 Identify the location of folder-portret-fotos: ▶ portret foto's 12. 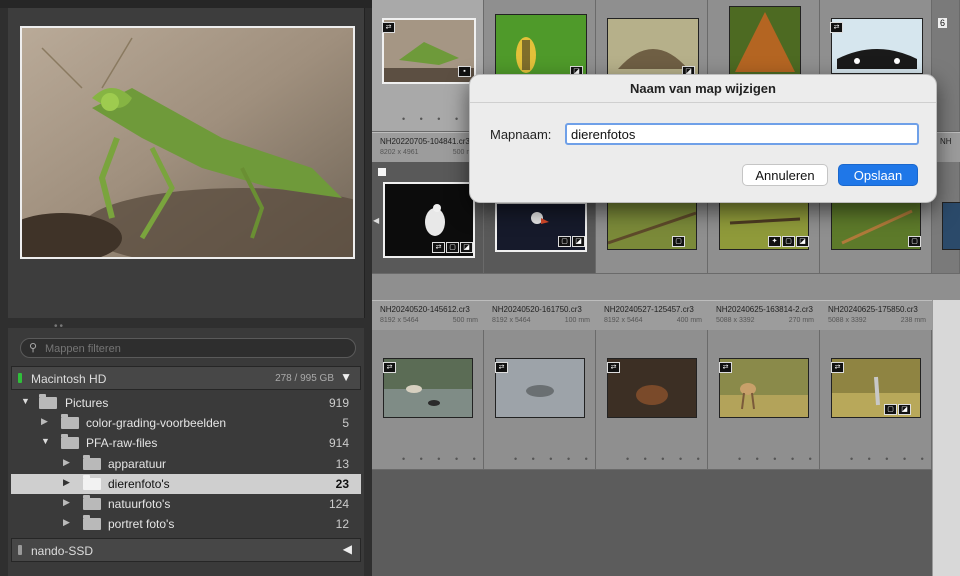
(186, 524).